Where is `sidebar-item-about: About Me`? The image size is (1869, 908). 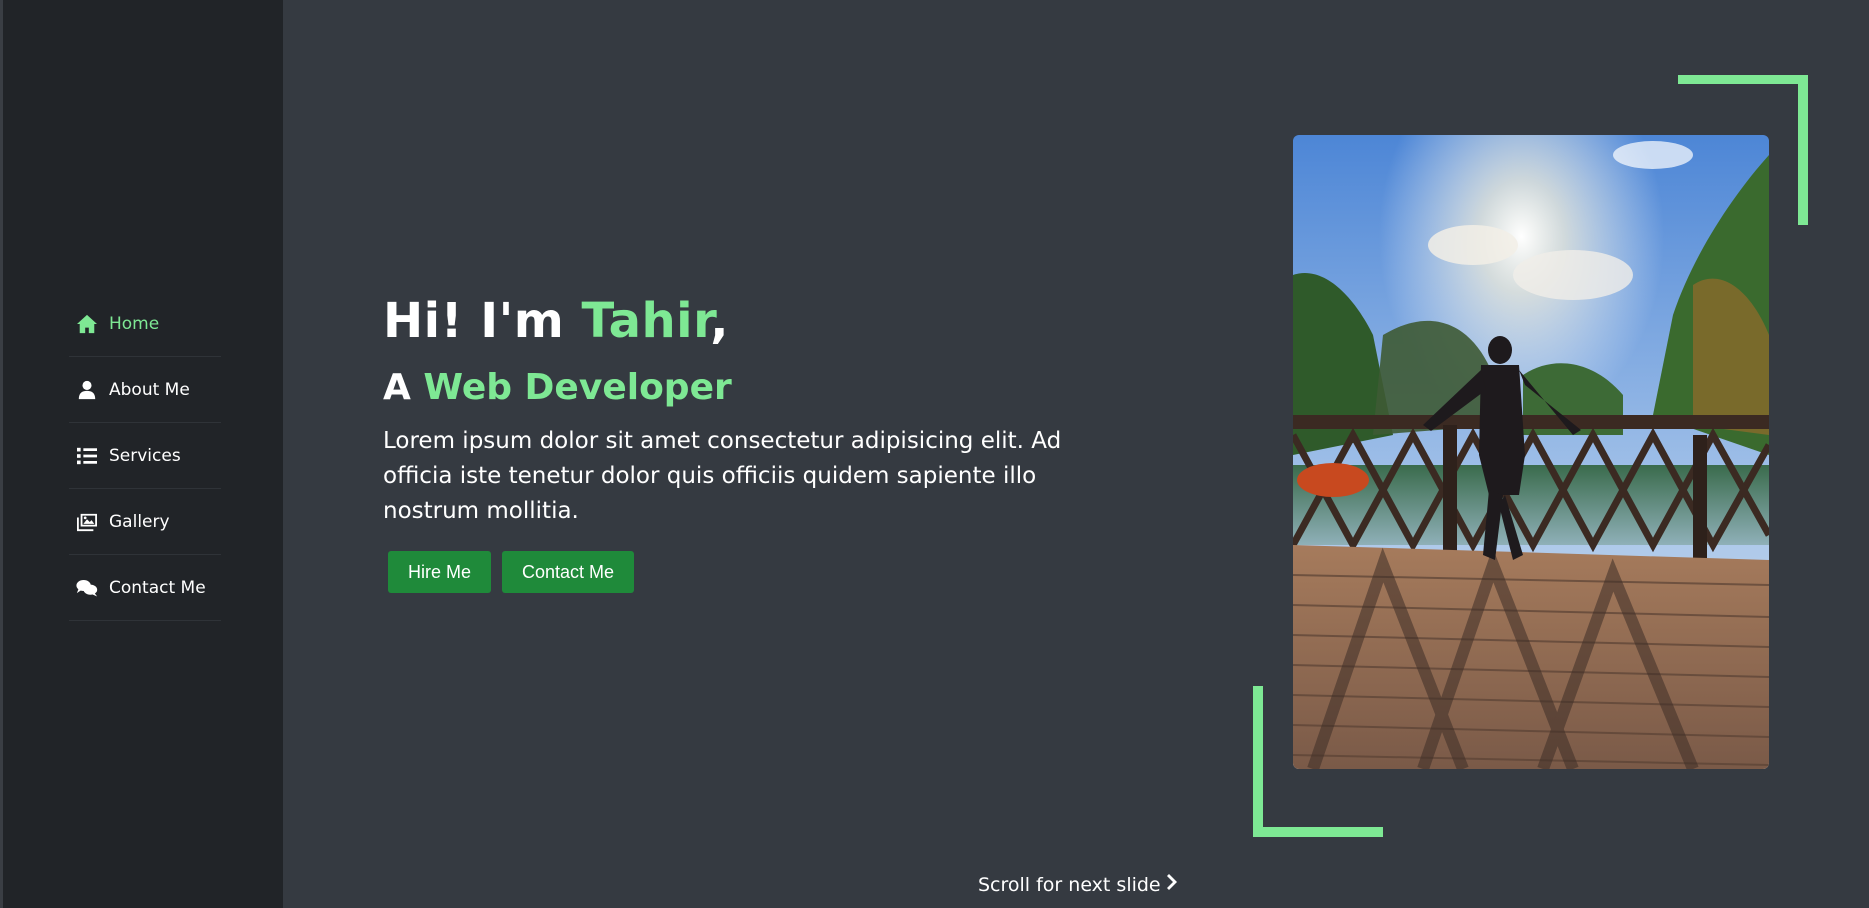
sidebar-item-about: About Me is located at coordinates (145, 390).